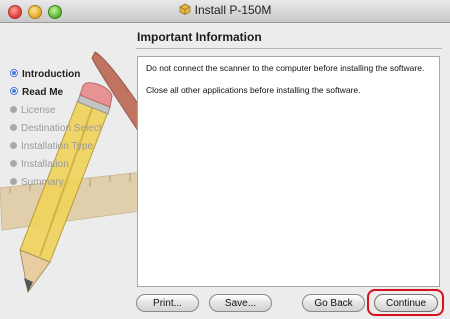 The height and width of the screenshot is (319, 450). I want to click on step-introduction: Introduction, so click(56, 75).